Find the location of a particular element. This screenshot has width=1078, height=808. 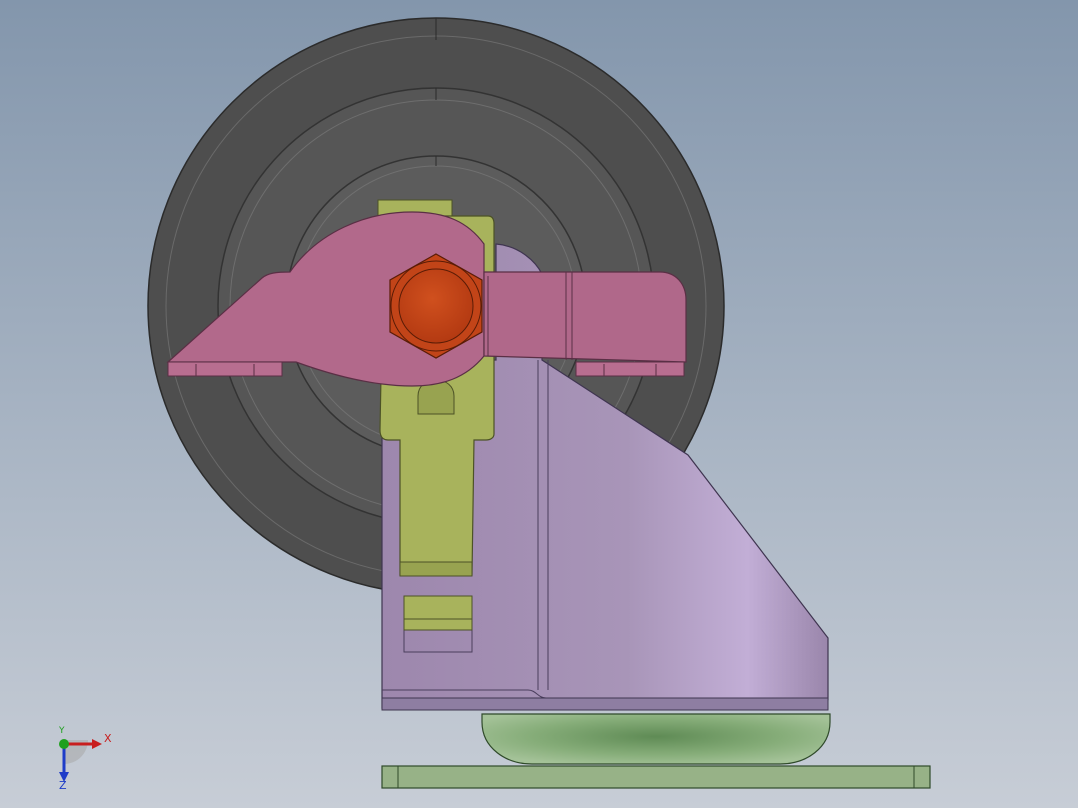

rubber-pad is located at coordinates (656, 739).